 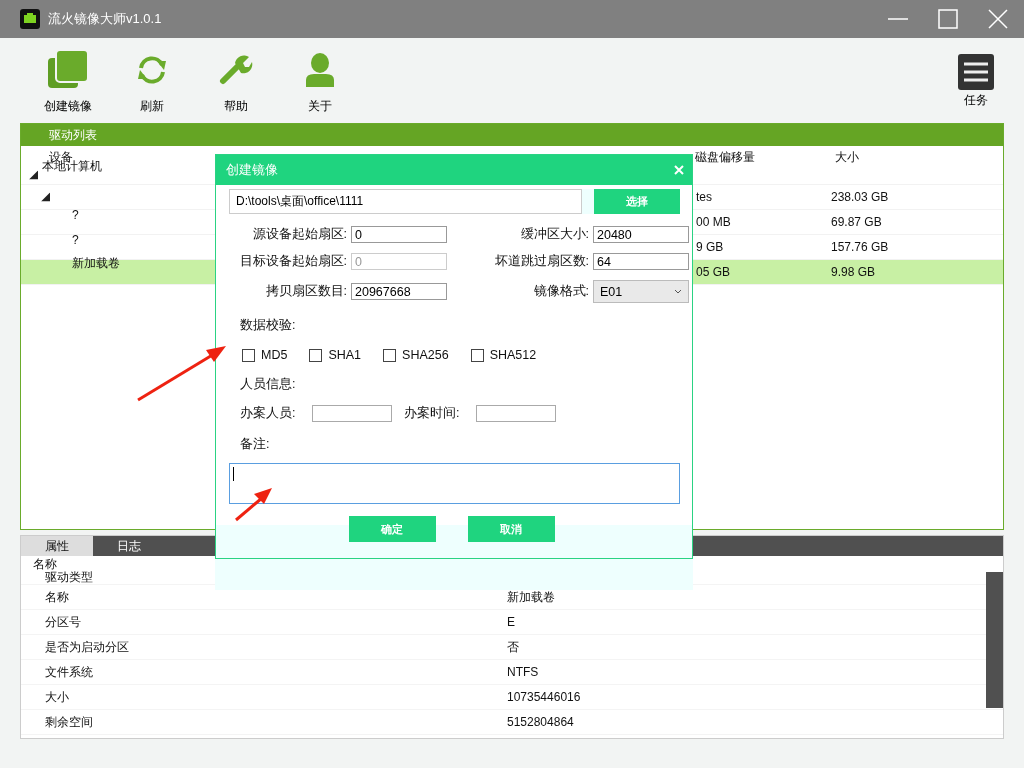 What do you see at coordinates (69, 577) in the screenshot?
I see `property-name: 驱动类型` at bounding box center [69, 577].